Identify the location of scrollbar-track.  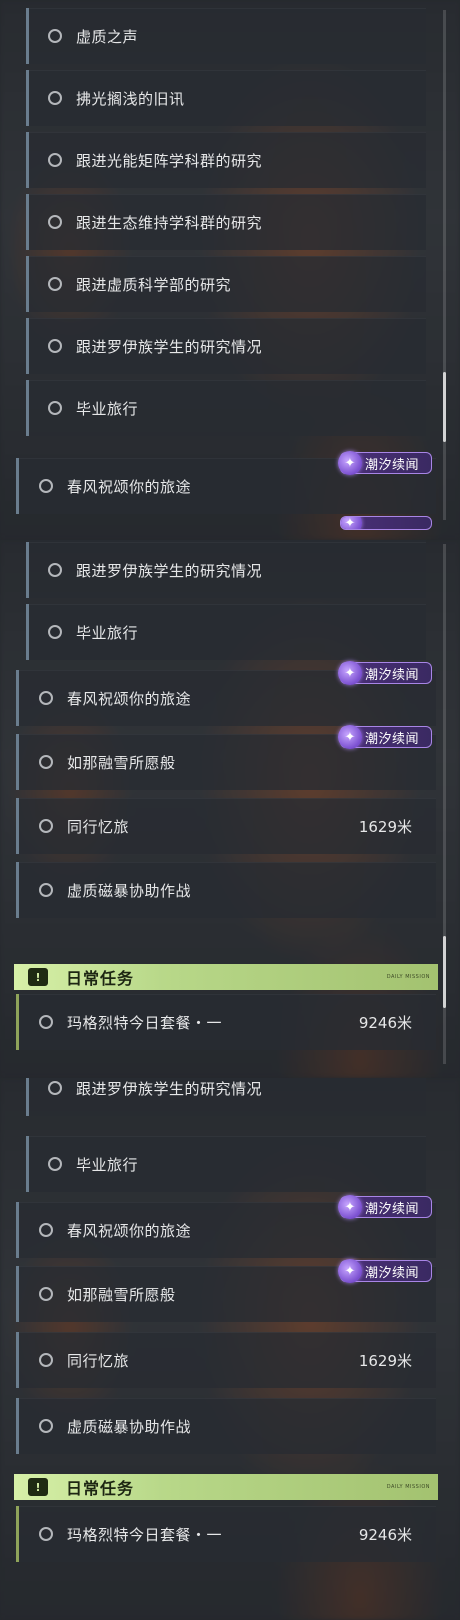
(444, 265).